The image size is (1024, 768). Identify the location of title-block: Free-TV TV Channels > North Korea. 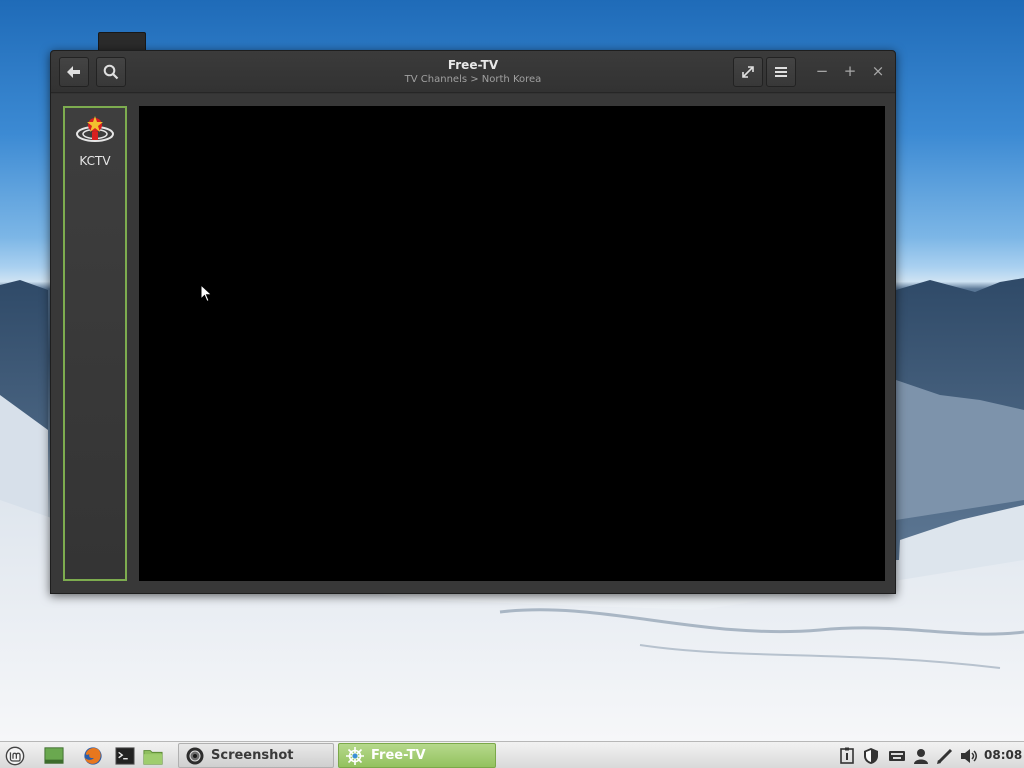
(473, 71).